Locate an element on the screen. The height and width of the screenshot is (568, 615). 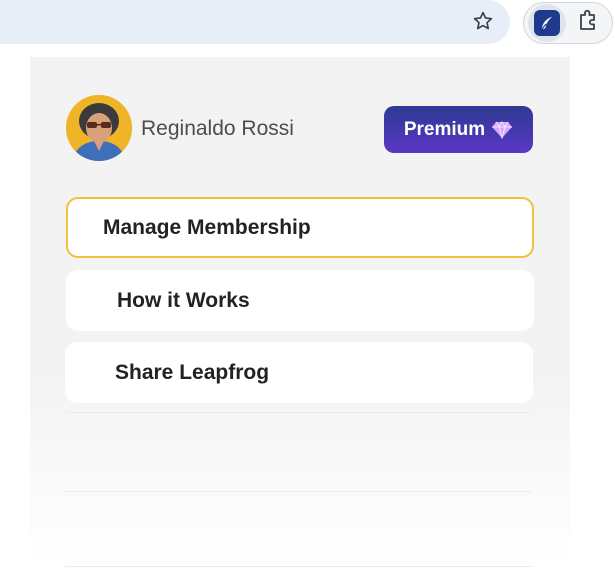
bookmark-star-button is located at coordinates (483, 23).